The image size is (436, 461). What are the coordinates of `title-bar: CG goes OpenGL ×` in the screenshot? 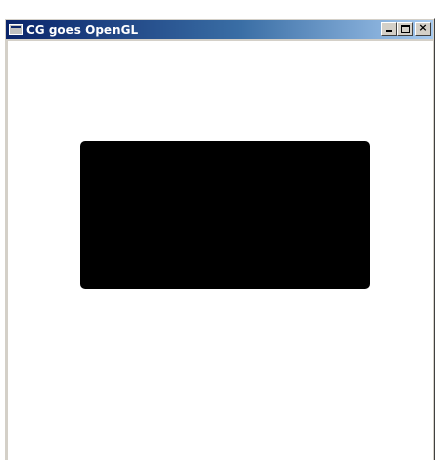 It's located at (219, 29).